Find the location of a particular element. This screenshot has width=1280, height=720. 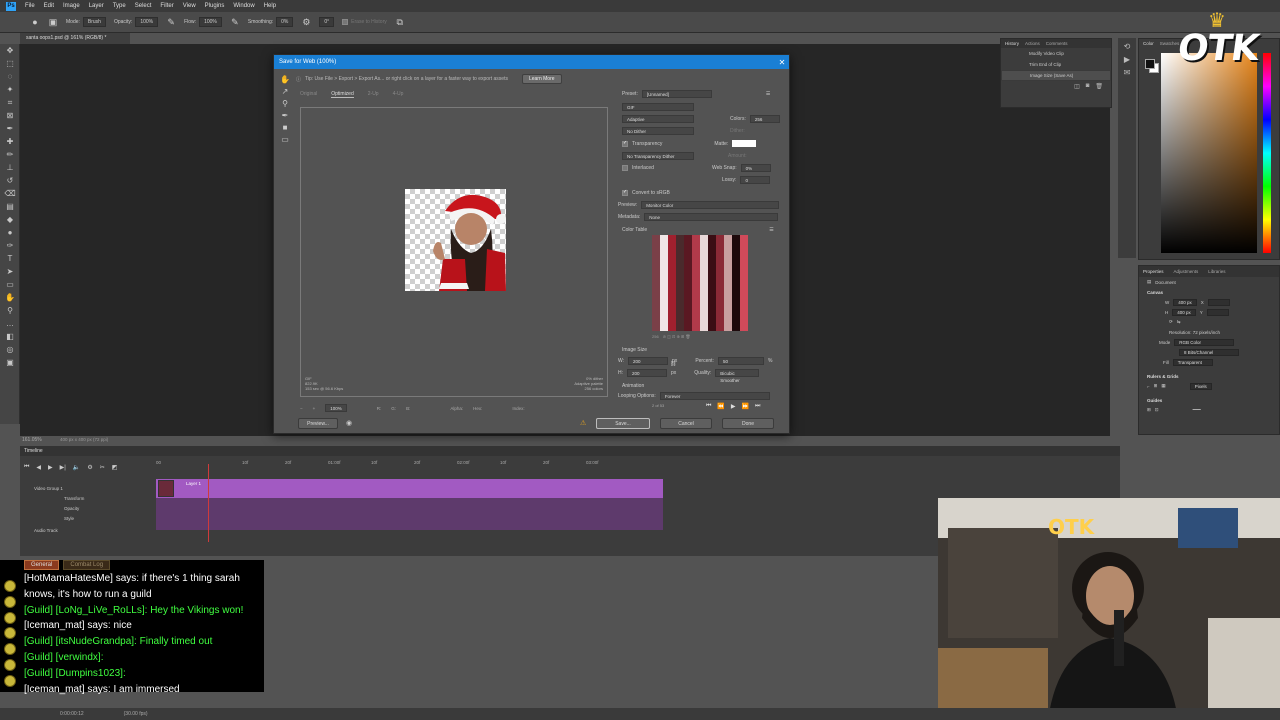

smoothing-input: 0% is located at coordinates (285, 22).